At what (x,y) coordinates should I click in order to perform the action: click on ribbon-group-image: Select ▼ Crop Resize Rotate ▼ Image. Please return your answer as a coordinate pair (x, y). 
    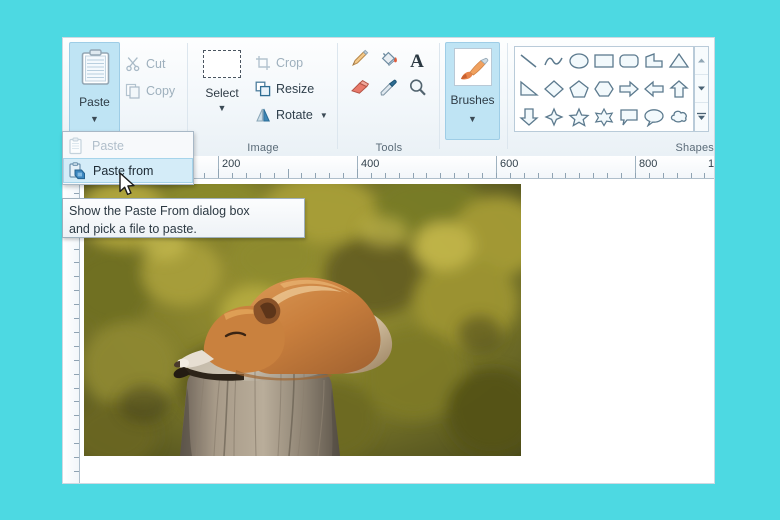
    Looking at the image, I should click on (263, 97).